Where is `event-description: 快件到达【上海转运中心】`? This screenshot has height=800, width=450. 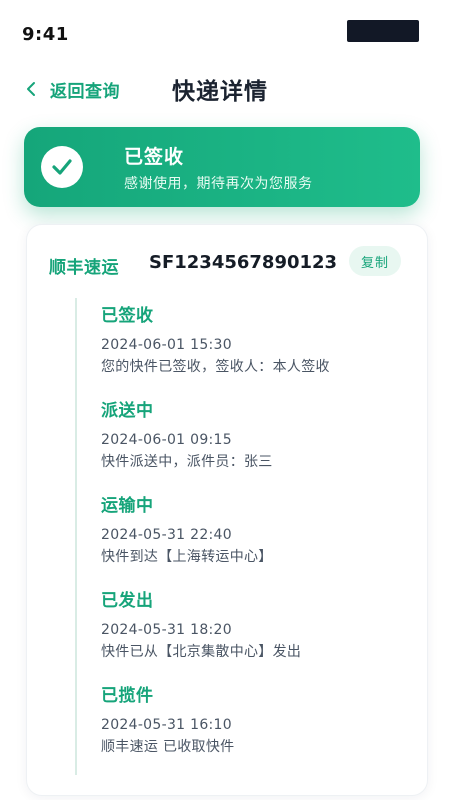 event-description: 快件到达【上海转运中心】 is located at coordinates (187, 557).